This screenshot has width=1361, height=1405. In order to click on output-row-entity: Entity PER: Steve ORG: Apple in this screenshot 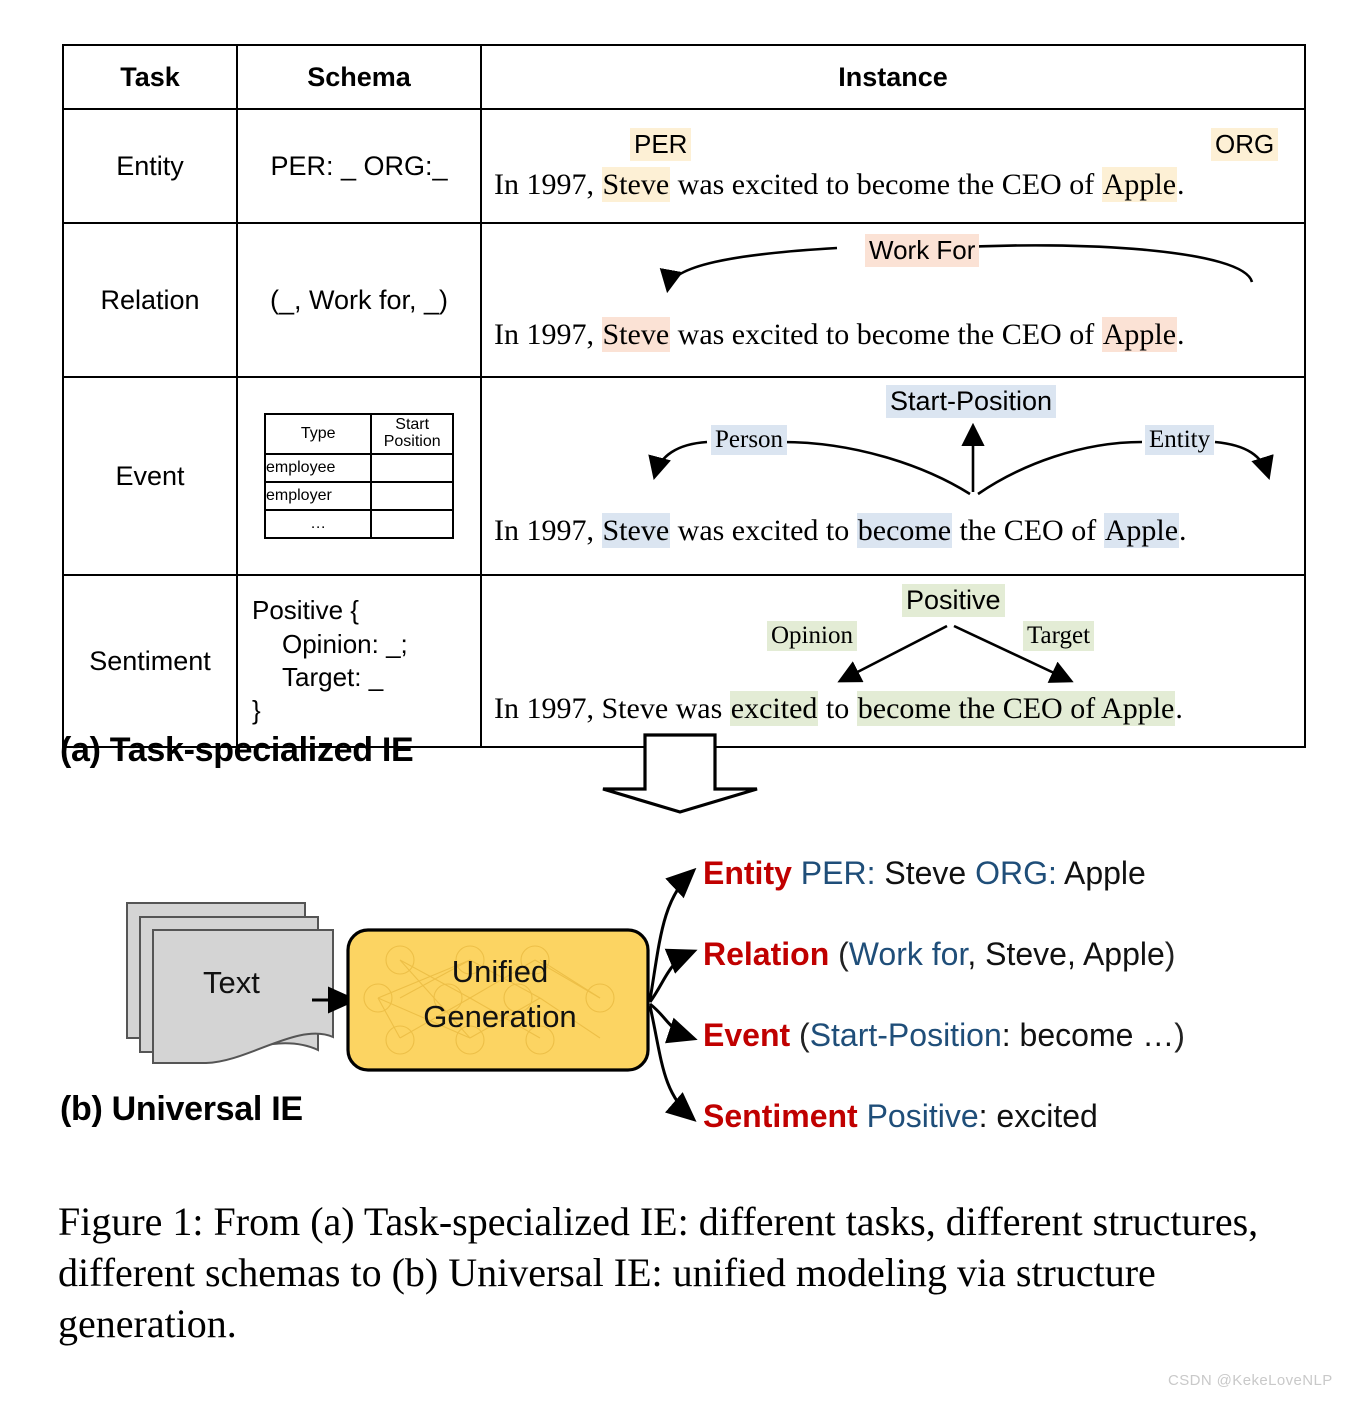, I will do `click(924, 873)`.